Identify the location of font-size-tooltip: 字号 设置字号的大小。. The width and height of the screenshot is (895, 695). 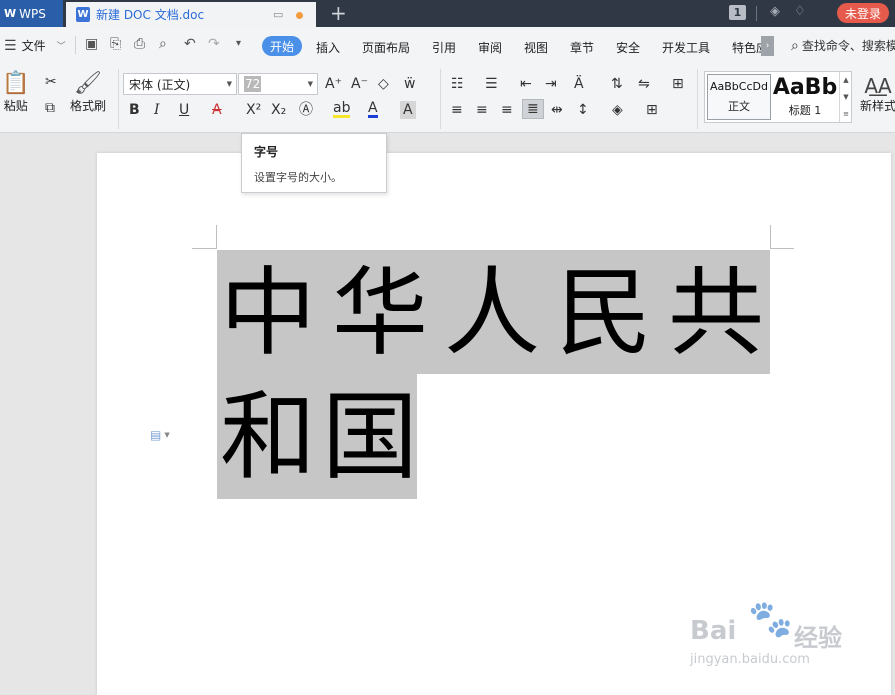
(314, 163).